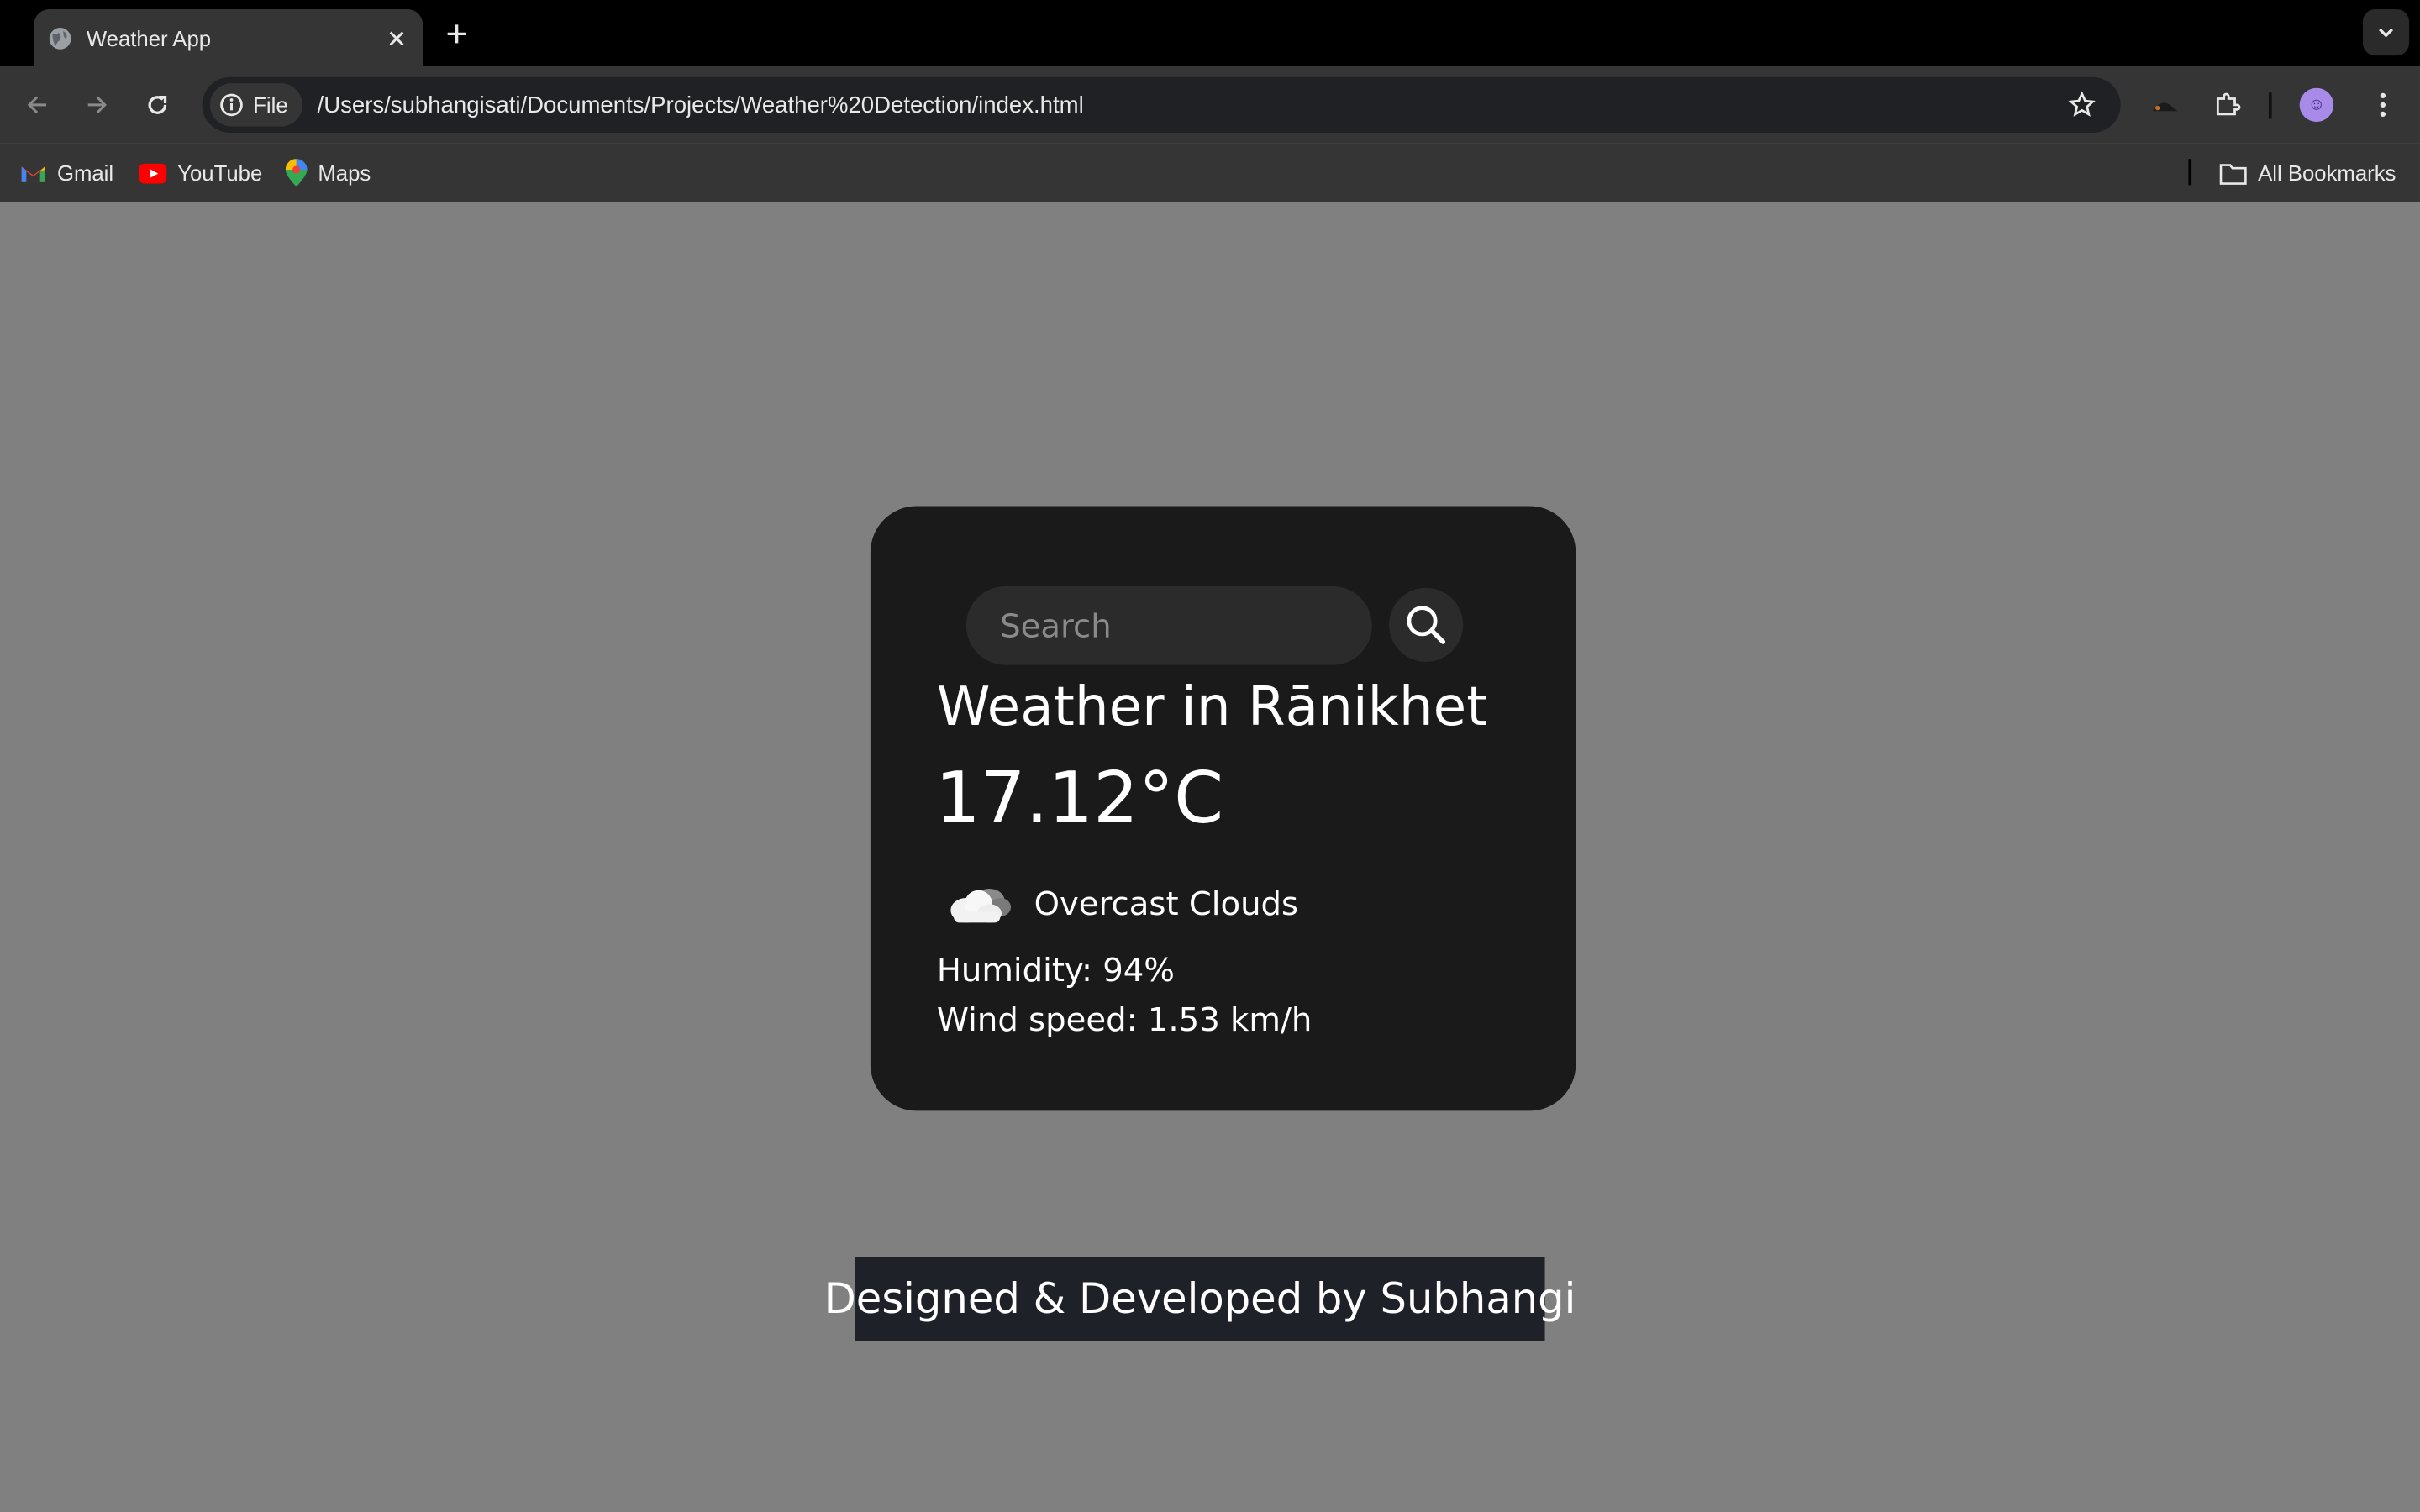 The width and height of the screenshot is (2420, 1512). Describe the element at coordinates (2165, 105) in the screenshot. I see `extension-icon` at that location.